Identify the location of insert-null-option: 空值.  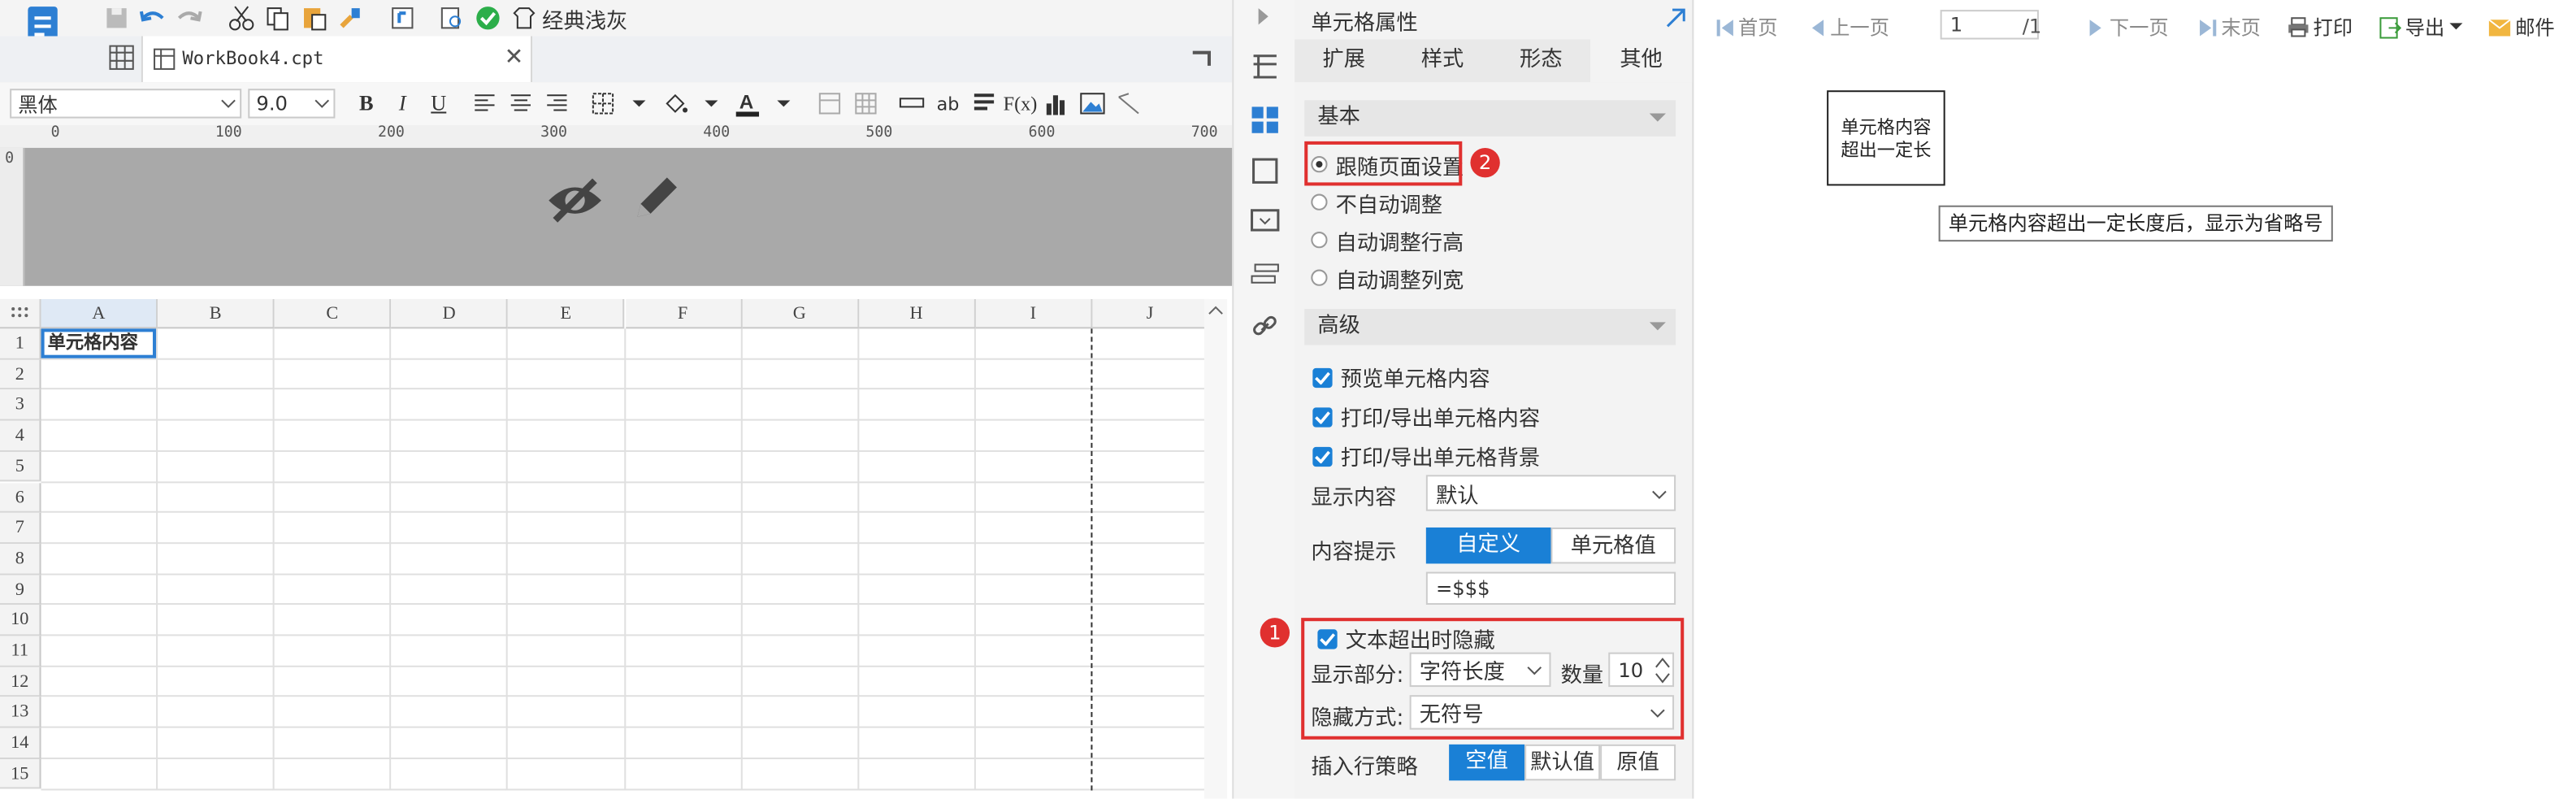
(1487, 763).